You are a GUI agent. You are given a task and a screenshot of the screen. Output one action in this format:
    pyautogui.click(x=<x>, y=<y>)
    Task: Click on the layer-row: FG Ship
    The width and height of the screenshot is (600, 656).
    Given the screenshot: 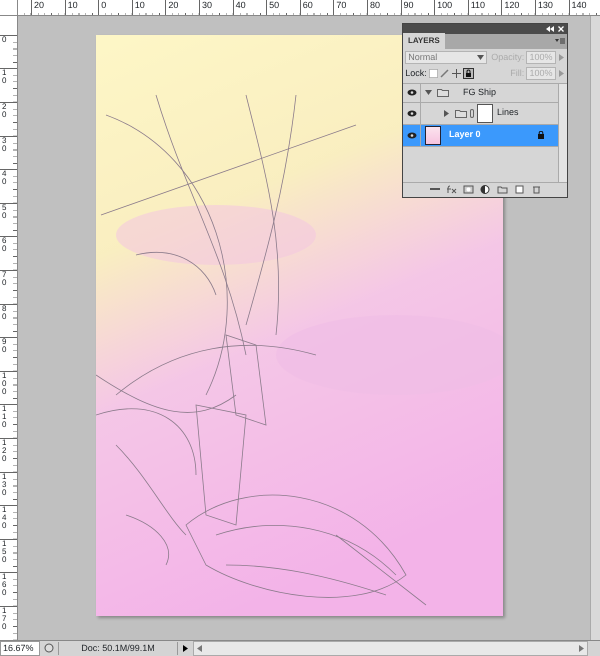 What is the action you would take?
    pyautogui.click(x=480, y=93)
    